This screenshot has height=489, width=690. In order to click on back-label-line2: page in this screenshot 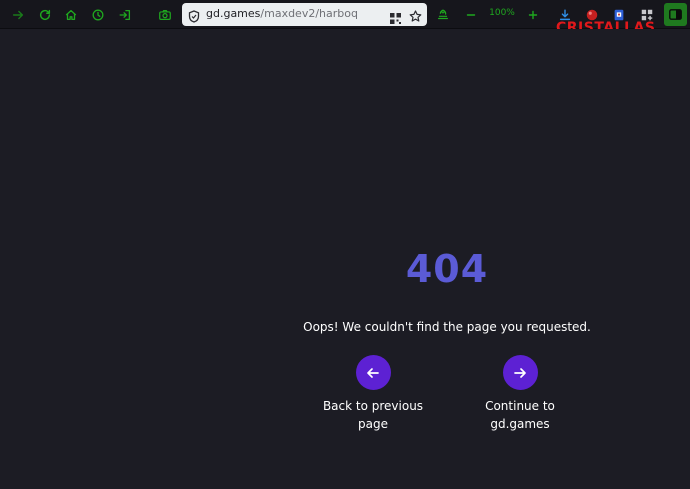, I will do `click(373, 424)`.